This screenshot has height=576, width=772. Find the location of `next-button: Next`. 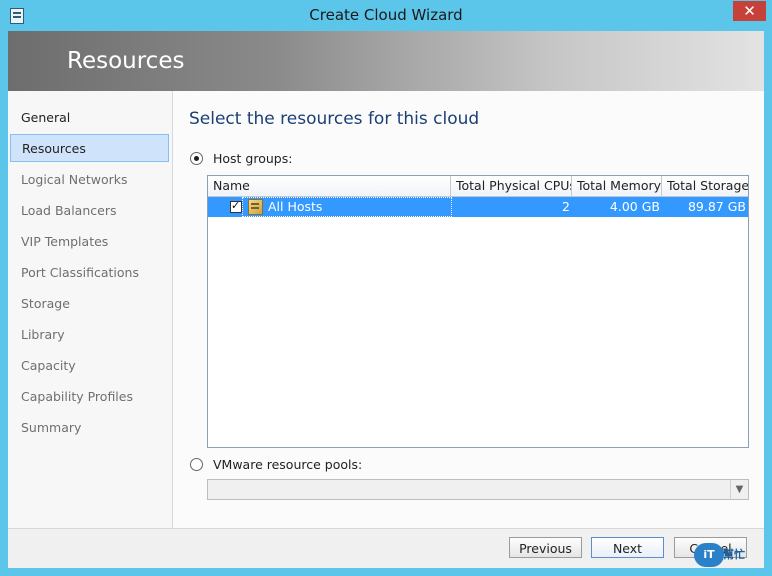

next-button: Next is located at coordinates (627, 547).